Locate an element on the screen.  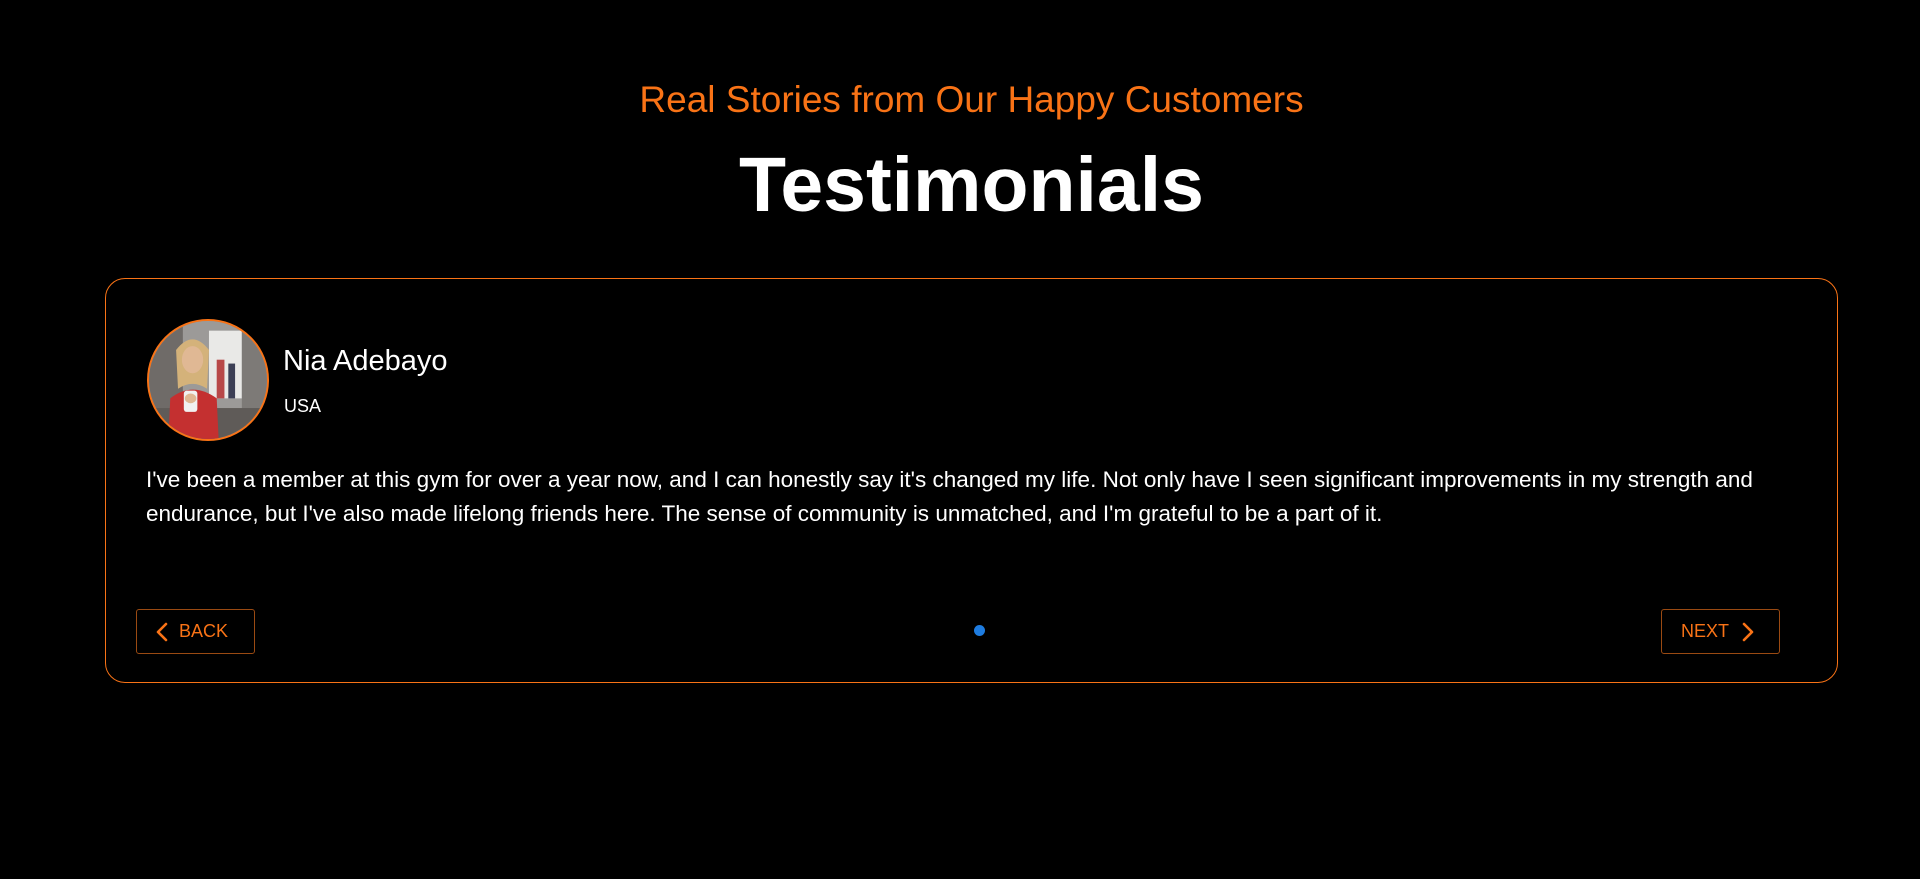
pagination-dots is located at coordinates (979, 630).